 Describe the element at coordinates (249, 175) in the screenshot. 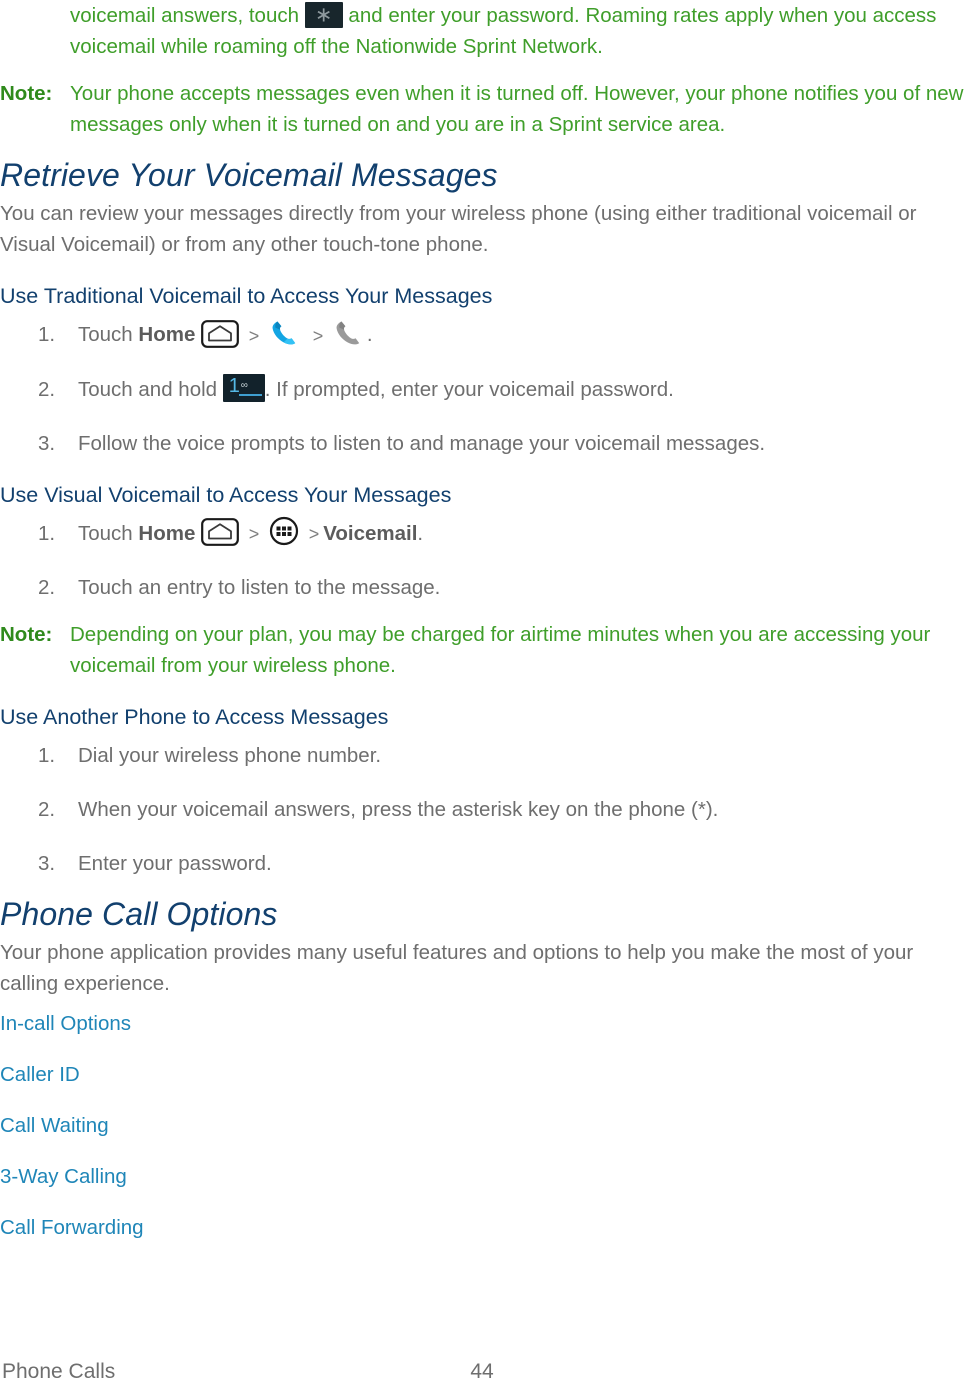

I see `section-heading-retrieve: Retrieve Your Voicemail Messages` at that location.